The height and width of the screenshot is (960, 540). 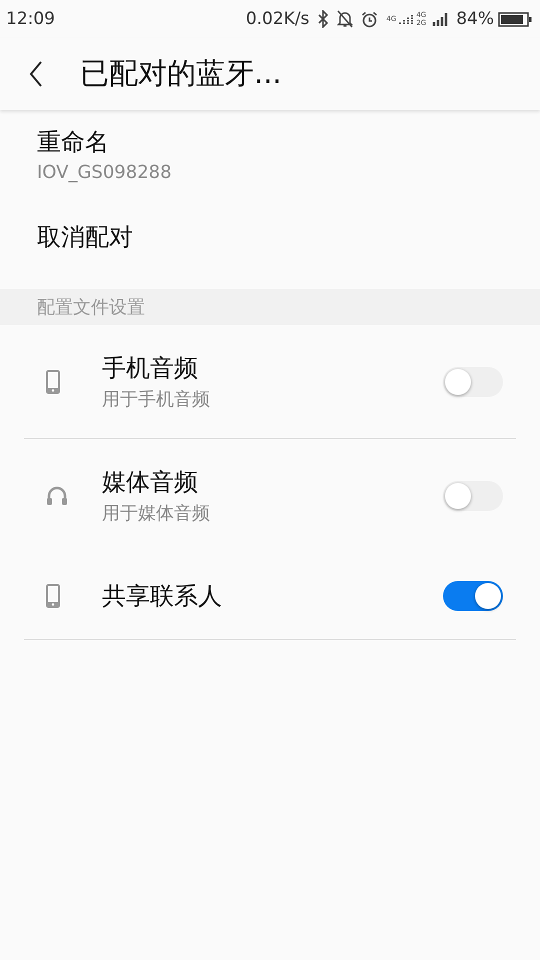 I want to click on headphones-icon, so click(x=57, y=496).